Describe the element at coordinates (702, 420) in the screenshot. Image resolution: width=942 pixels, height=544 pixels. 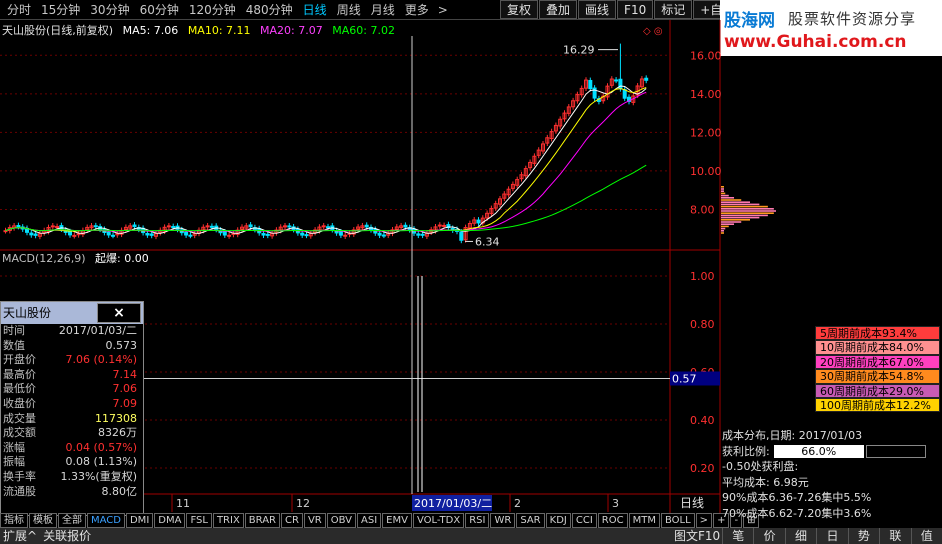
I see `macd-tick-label: 0.40` at that location.